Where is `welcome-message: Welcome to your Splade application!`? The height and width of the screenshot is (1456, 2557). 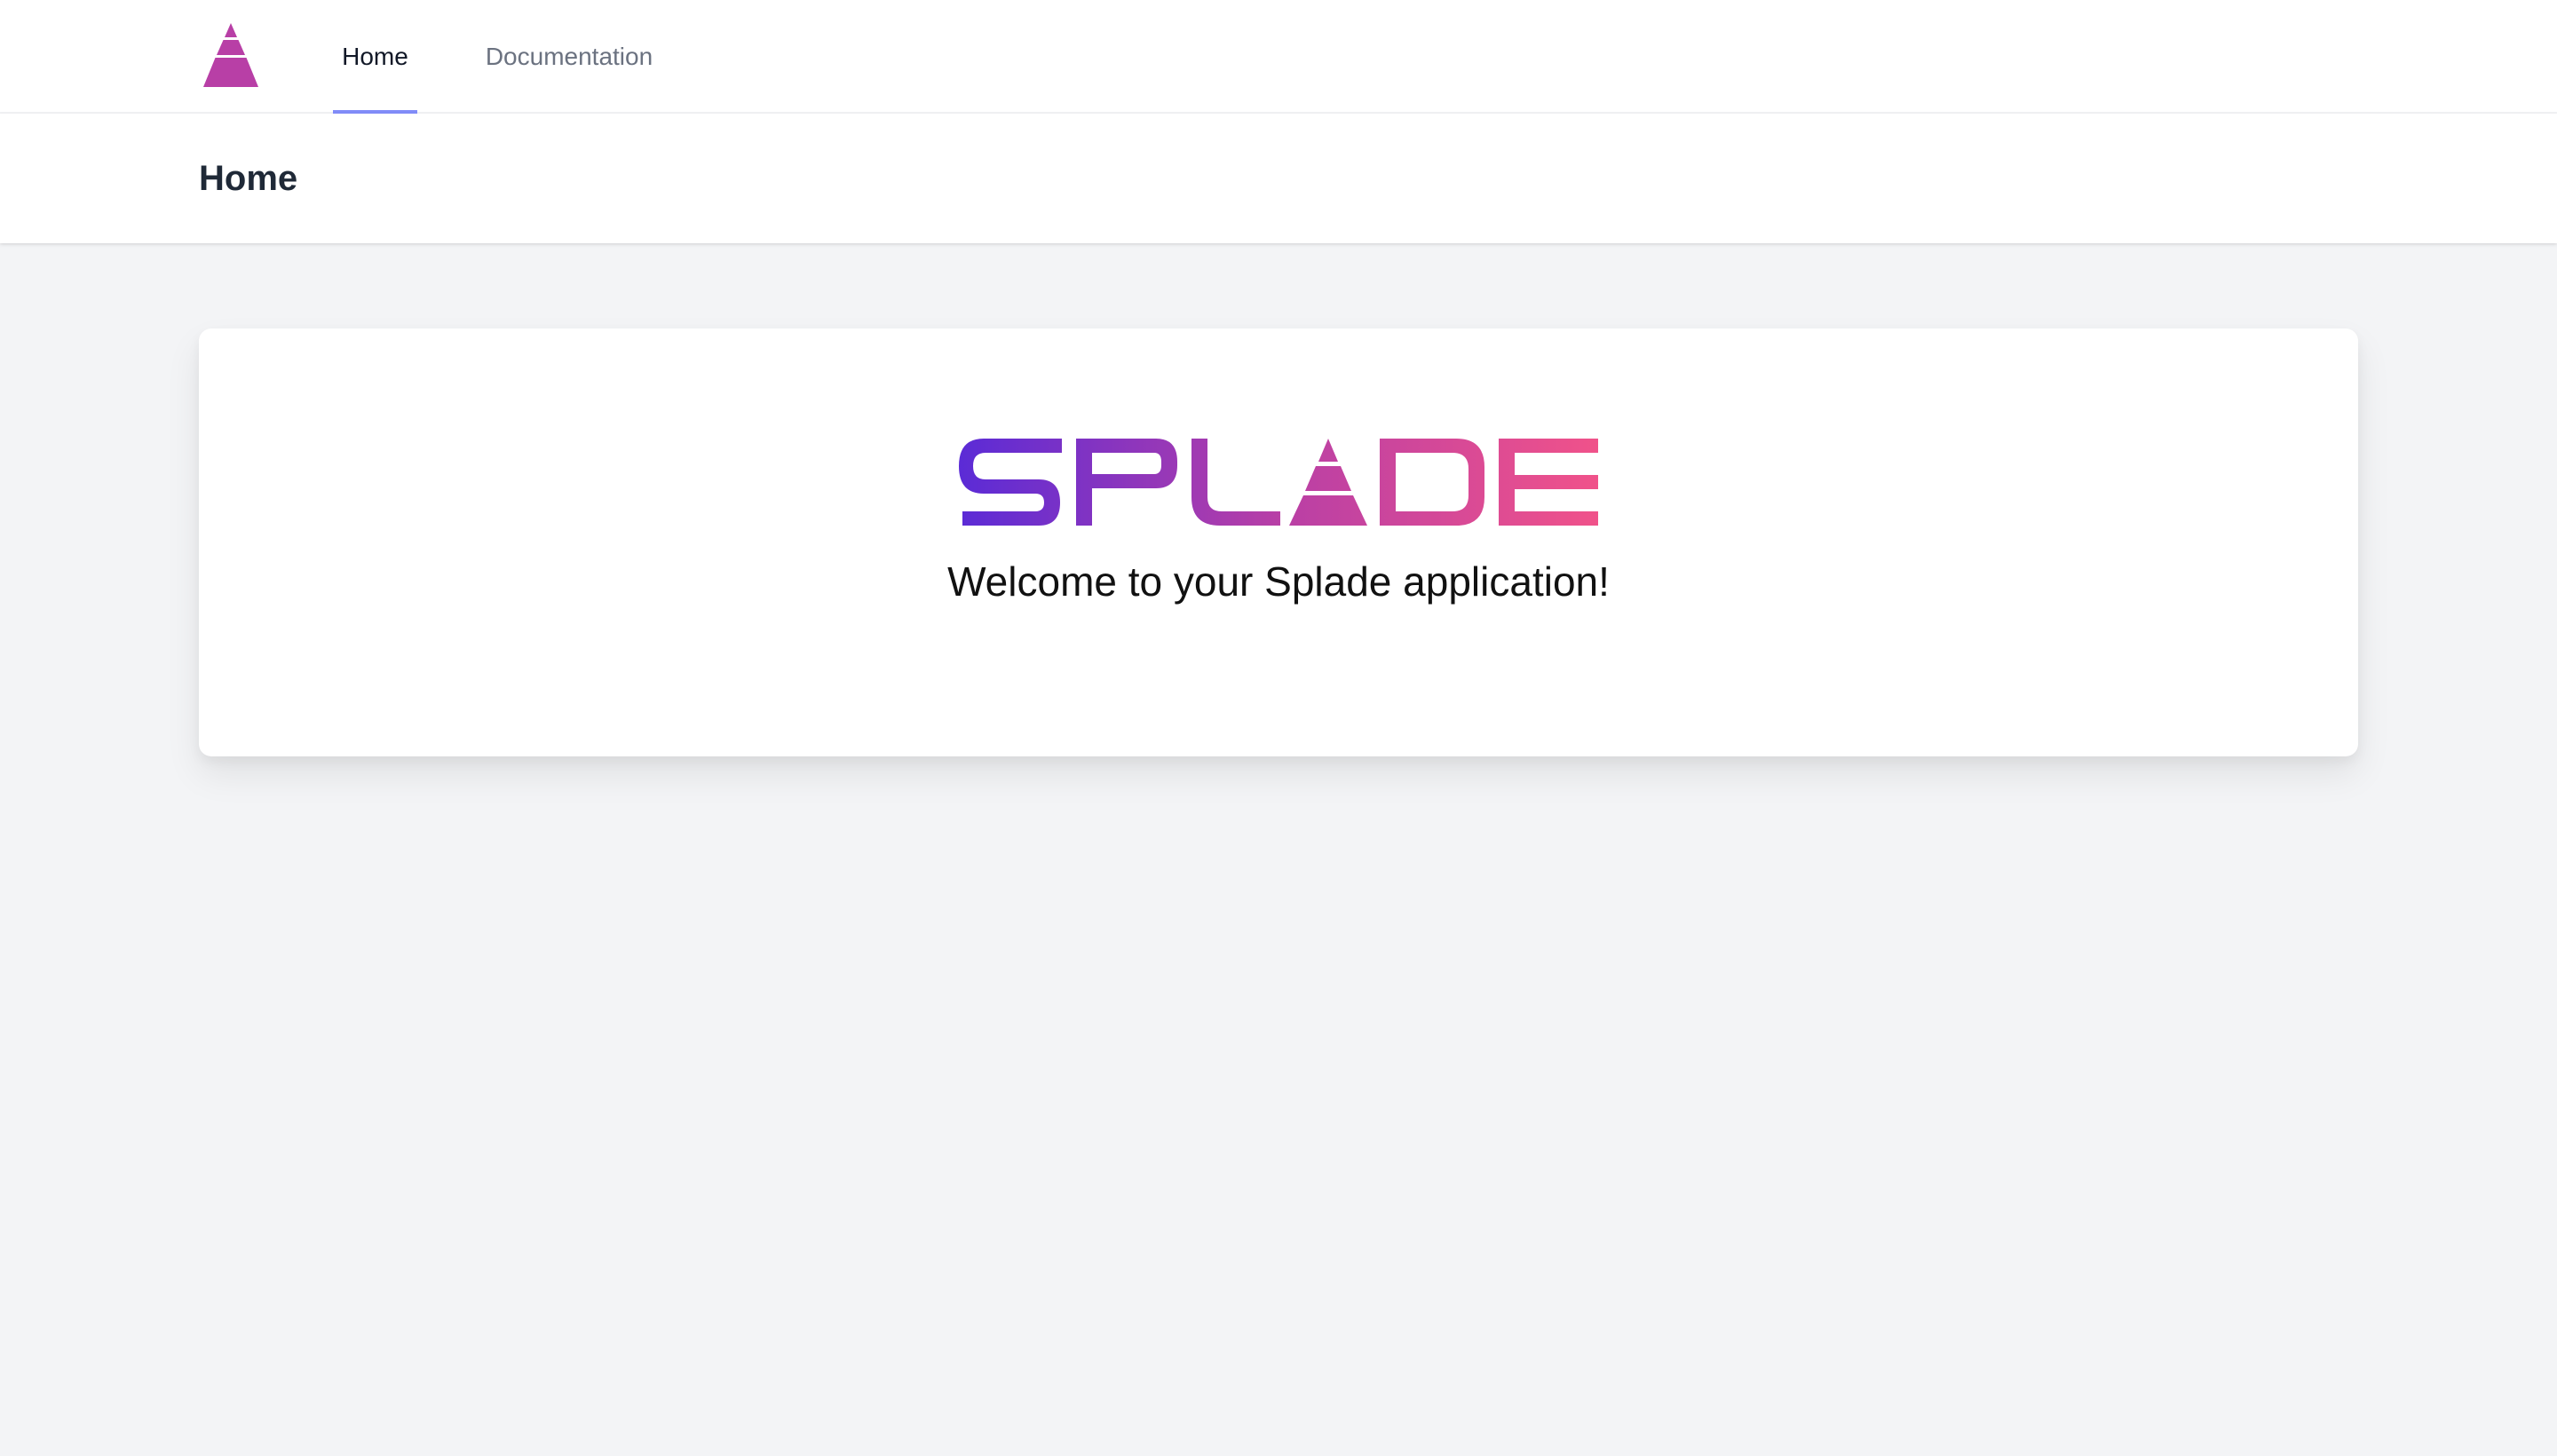
welcome-message: Welcome to your Splade application! is located at coordinates (1278, 581).